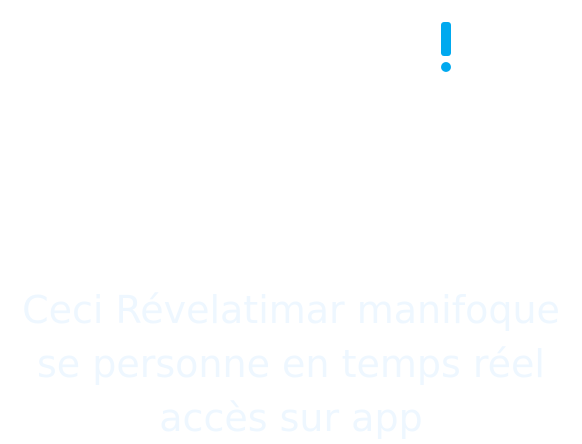  I want to click on message-line-3: accès sur app, so click(291, 418).